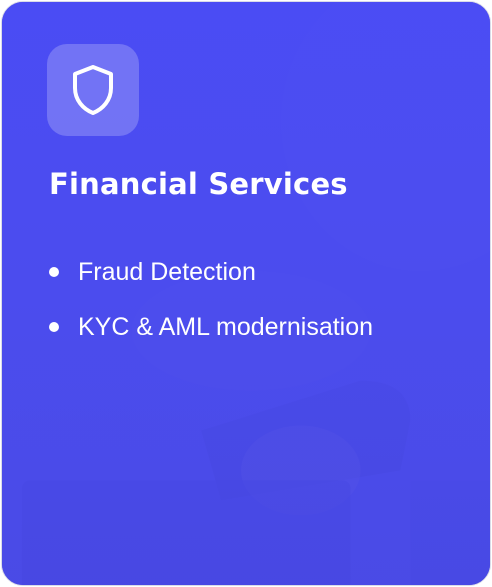 The height and width of the screenshot is (587, 492). What do you see at coordinates (198, 184) in the screenshot?
I see `card-title: Financial Services` at bounding box center [198, 184].